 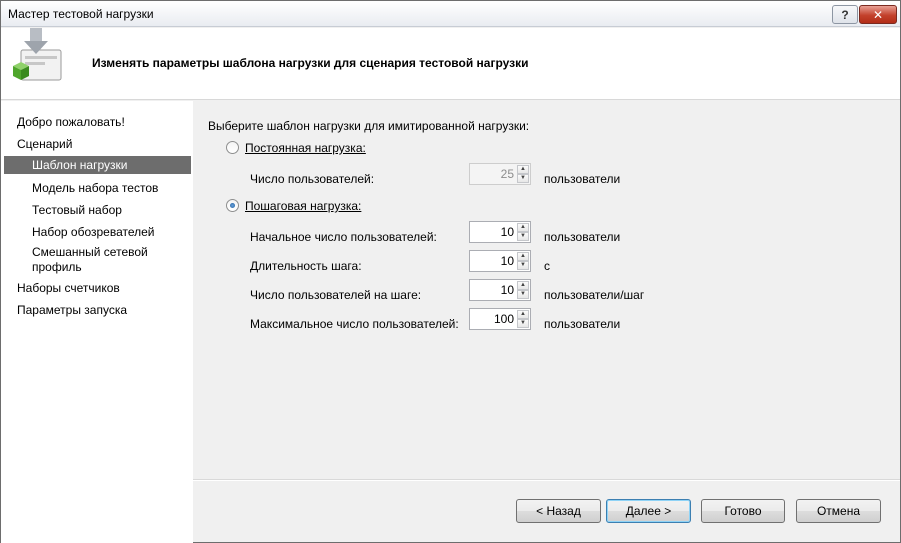 I want to click on step-load-radio, so click(x=232, y=205).